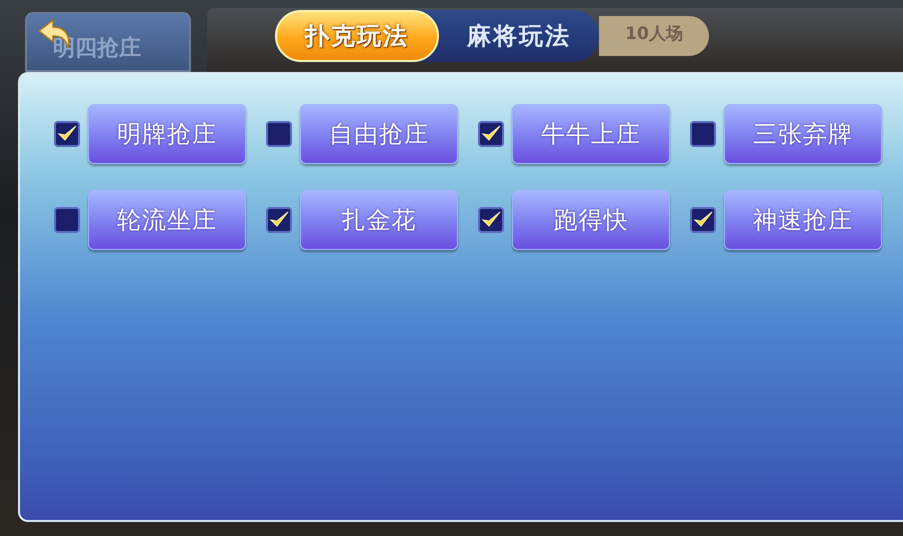 This screenshot has width=903, height=536. What do you see at coordinates (357, 36) in the screenshot?
I see `mode-tab: 扑克玩法` at bounding box center [357, 36].